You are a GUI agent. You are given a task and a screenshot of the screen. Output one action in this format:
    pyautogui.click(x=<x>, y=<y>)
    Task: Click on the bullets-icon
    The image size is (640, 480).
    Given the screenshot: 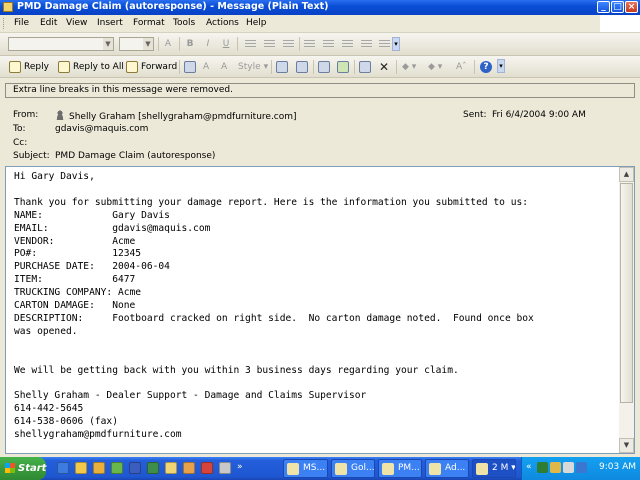 What is the action you would take?
    pyautogui.click(x=309, y=44)
    